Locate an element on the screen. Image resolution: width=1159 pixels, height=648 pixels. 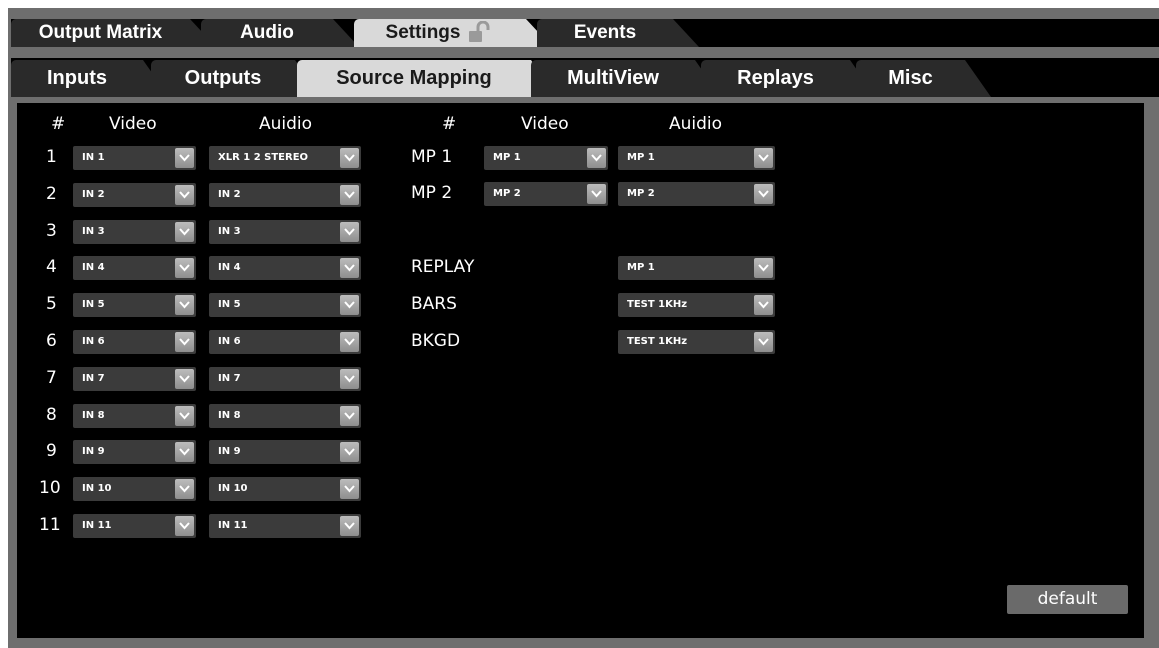
video-source-select: IN 5 is located at coordinates (134, 305).